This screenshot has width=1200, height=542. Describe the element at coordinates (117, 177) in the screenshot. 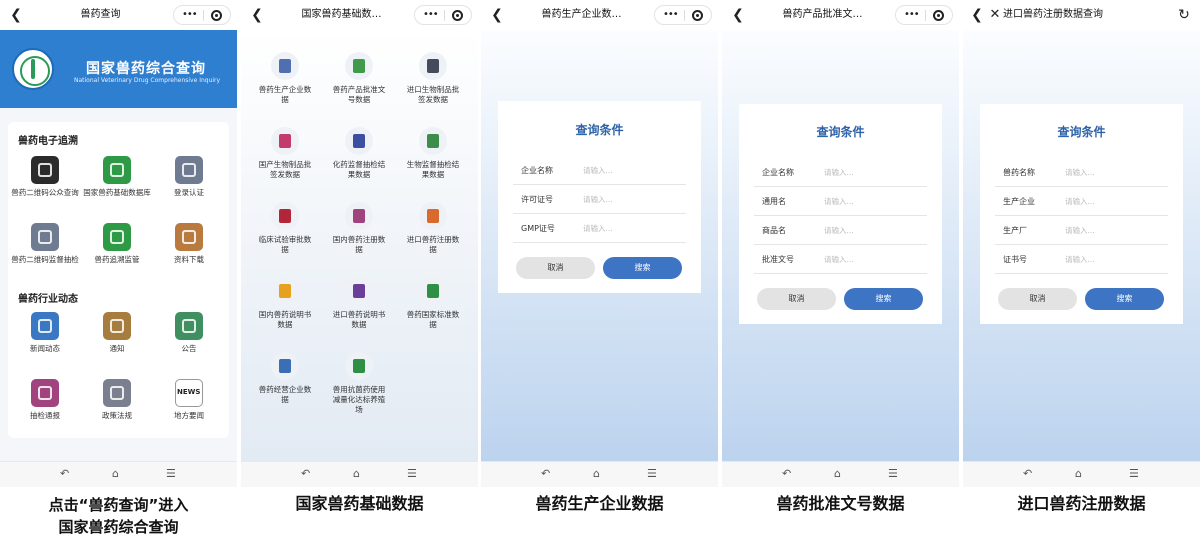

I see `grid-item: 国家兽药基础数据库` at that location.